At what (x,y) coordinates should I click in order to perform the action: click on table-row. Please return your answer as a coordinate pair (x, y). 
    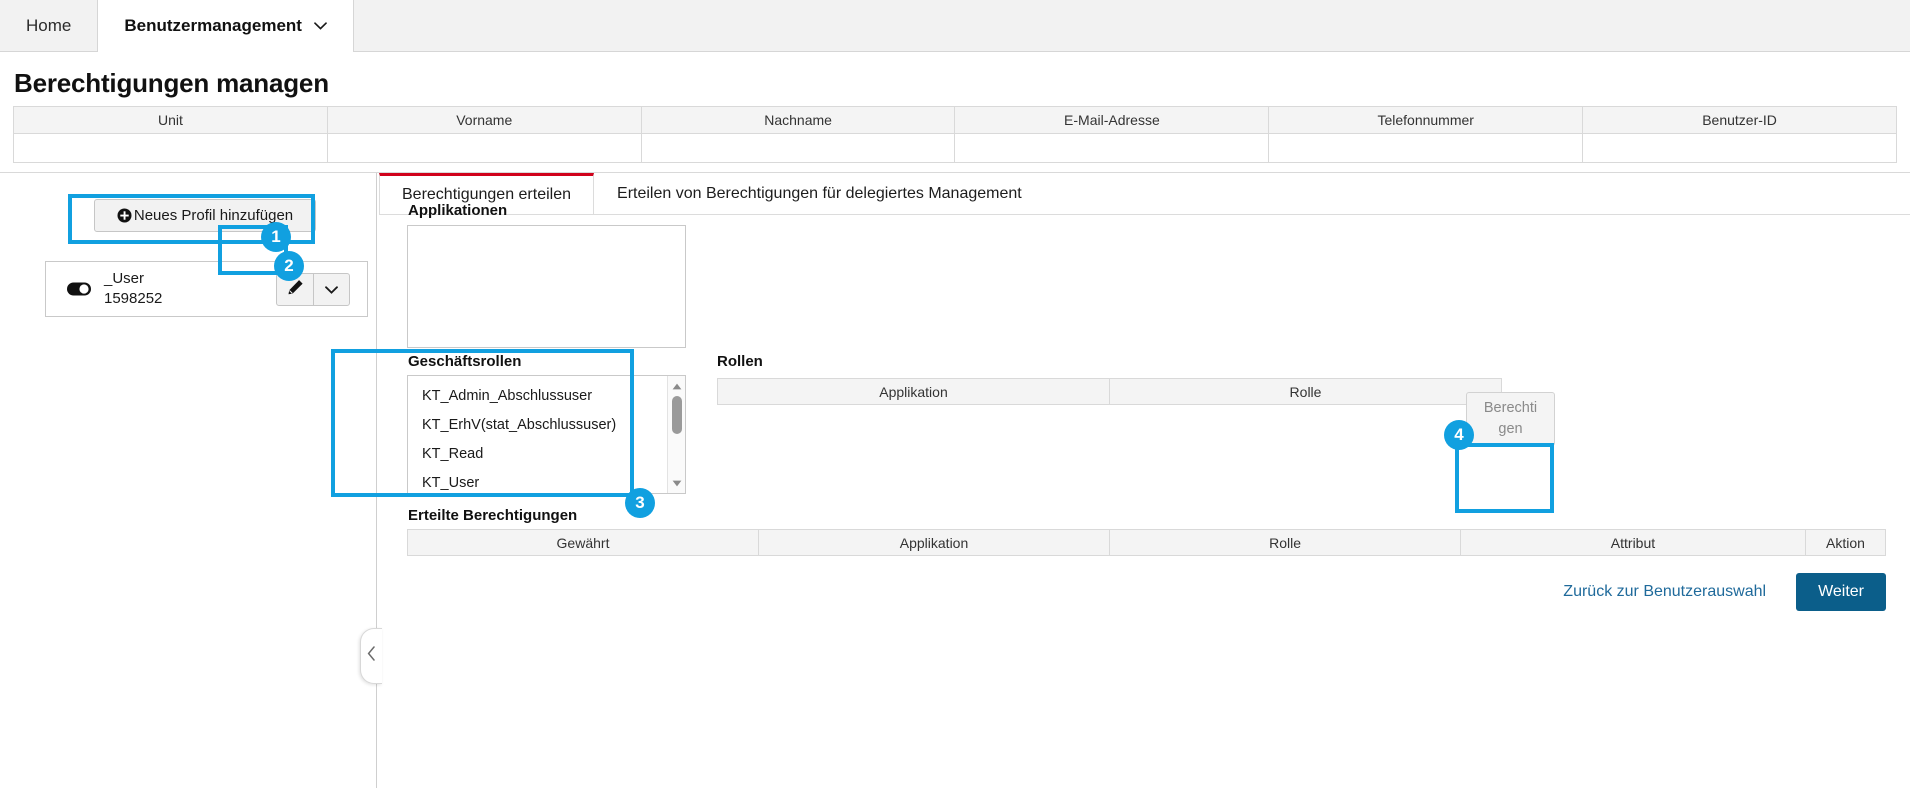
    Looking at the image, I should click on (955, 148).